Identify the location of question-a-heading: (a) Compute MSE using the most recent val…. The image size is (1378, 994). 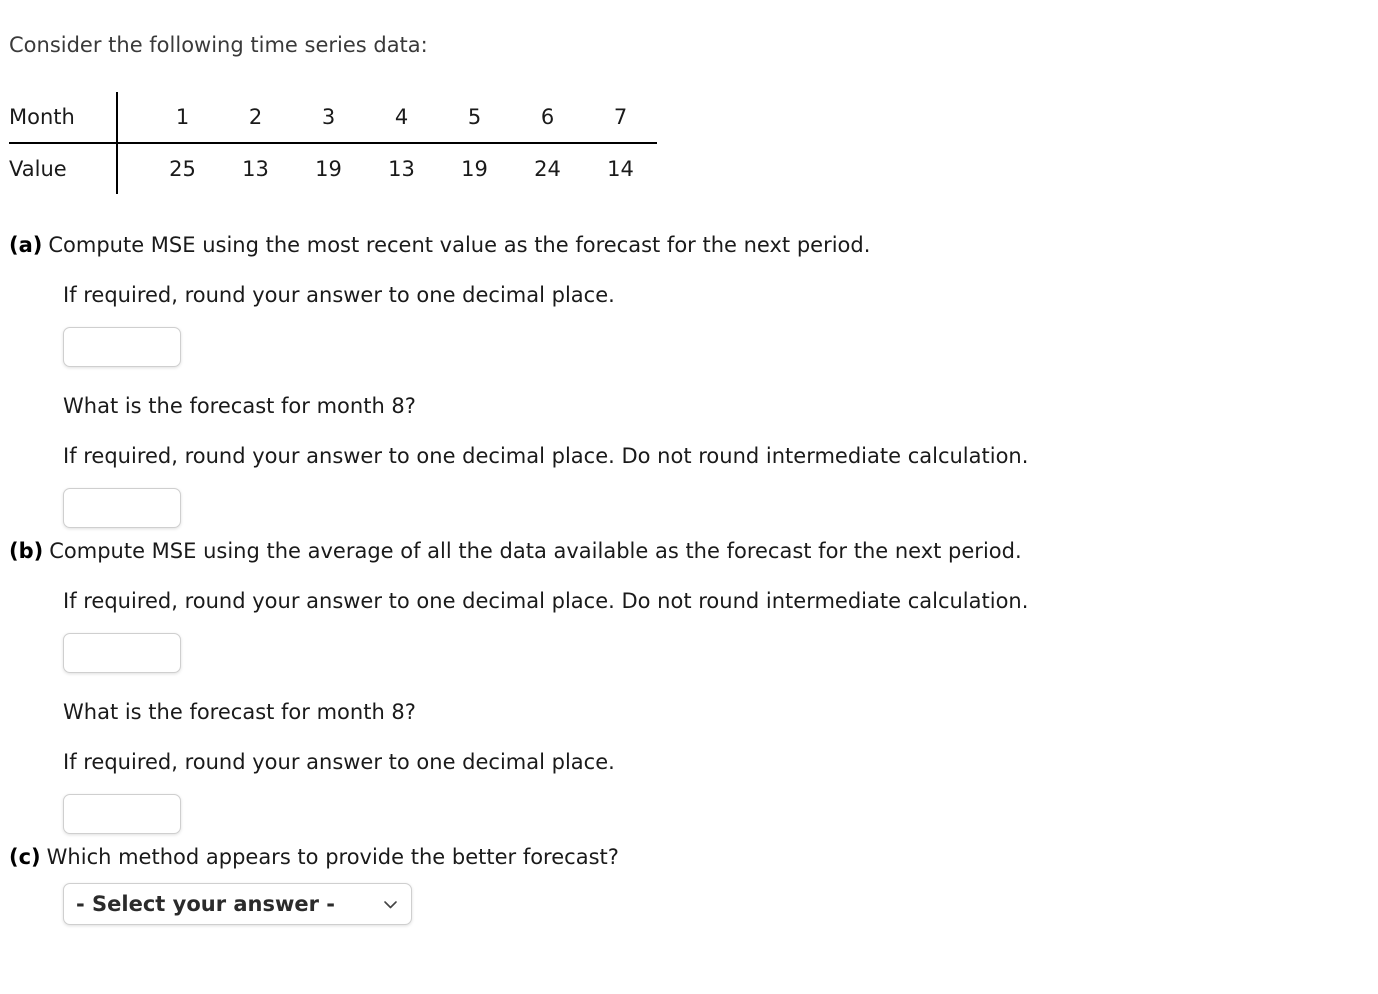
(518, 245).